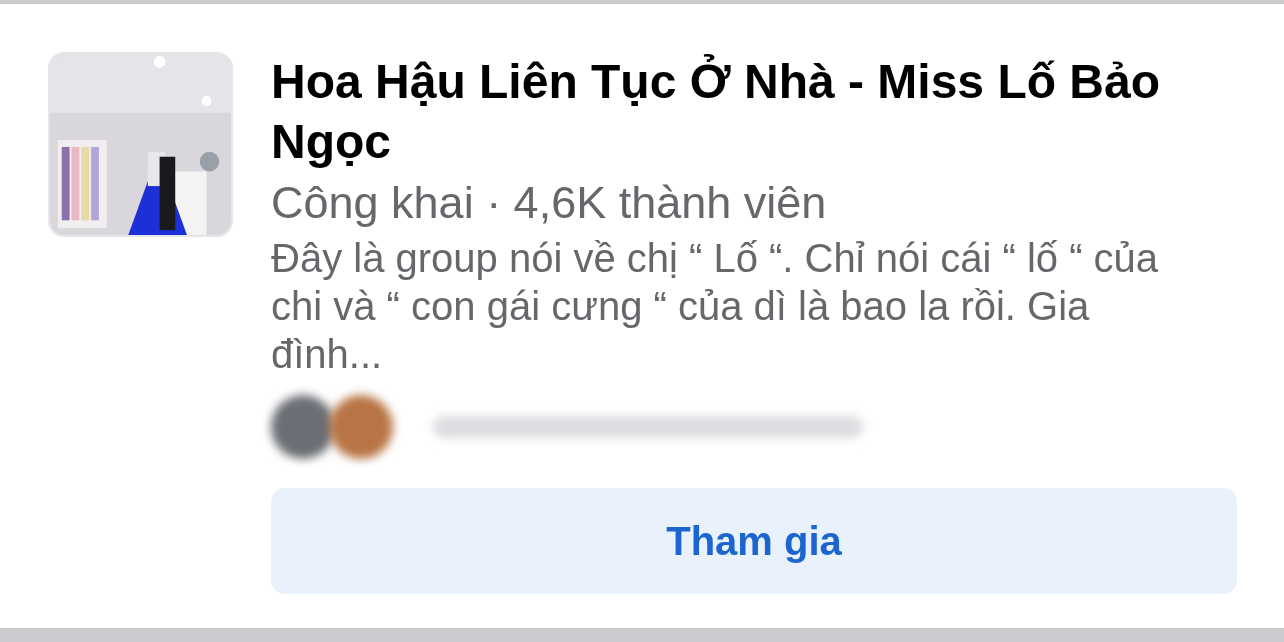 The width and height of the screenshot is (1284, 642). I want to click on group-meta: Công khai · 4,6K thành viên, so click(549, 203).